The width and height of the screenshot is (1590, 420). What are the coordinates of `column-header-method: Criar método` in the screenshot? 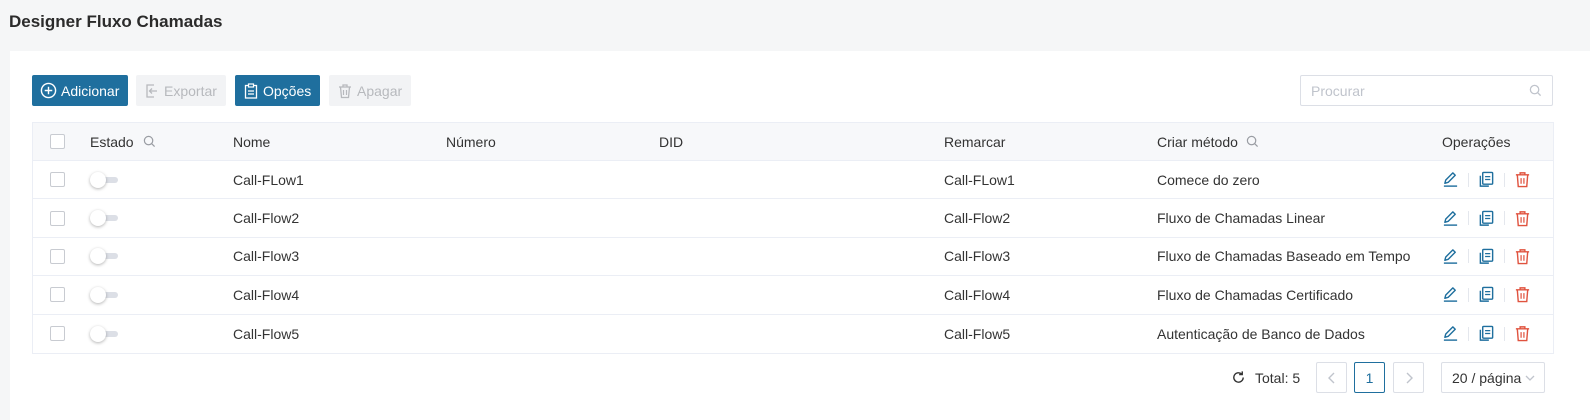 It's located at (1197, 141).